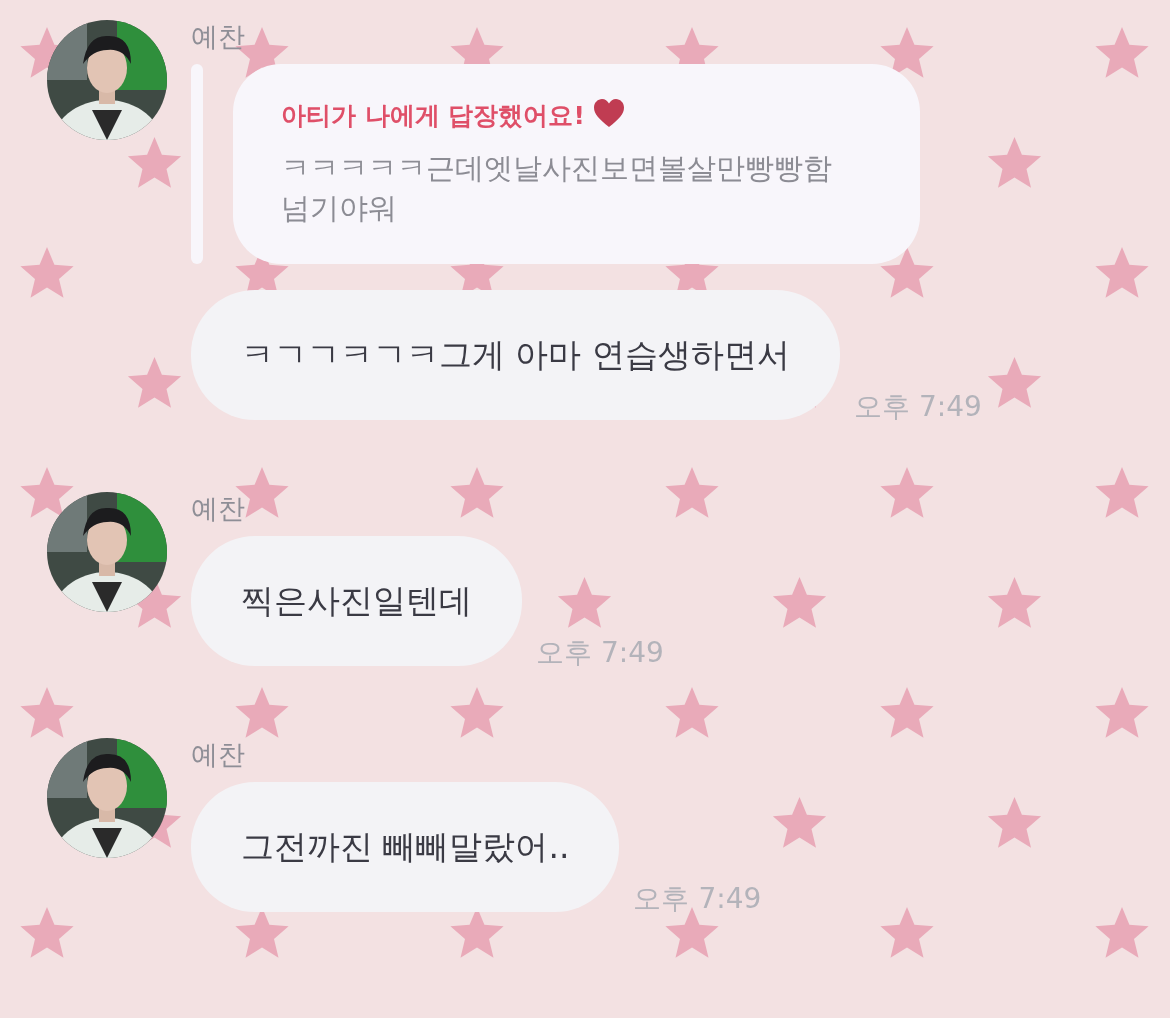 Image resolution: width=1170 pixels, height=1018 pixels. What do you see at coordinates (433, 115) in the screenshot?
I see `reply-title: 아티가 나에게 답장했어요!` at bounding box center [433, 115].